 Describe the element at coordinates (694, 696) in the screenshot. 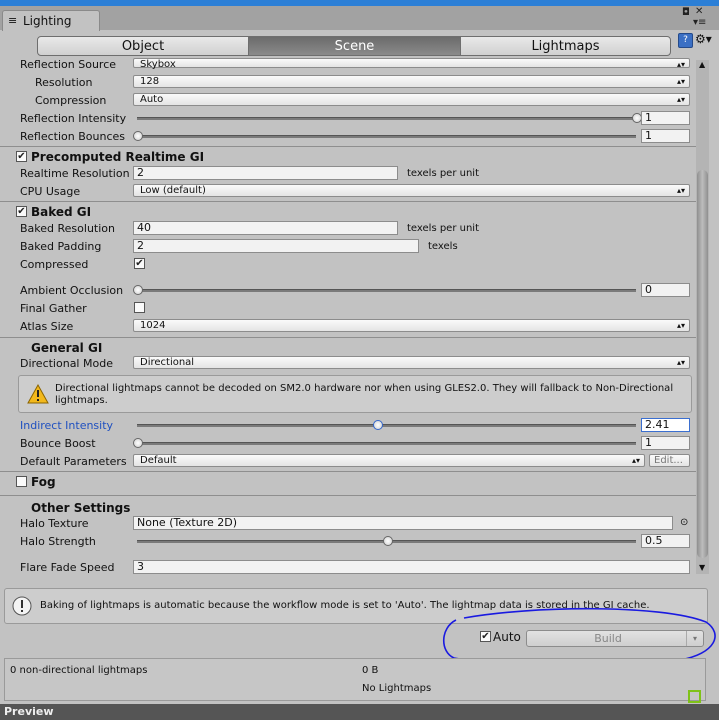

I see `resize-handle-marker` at that location.